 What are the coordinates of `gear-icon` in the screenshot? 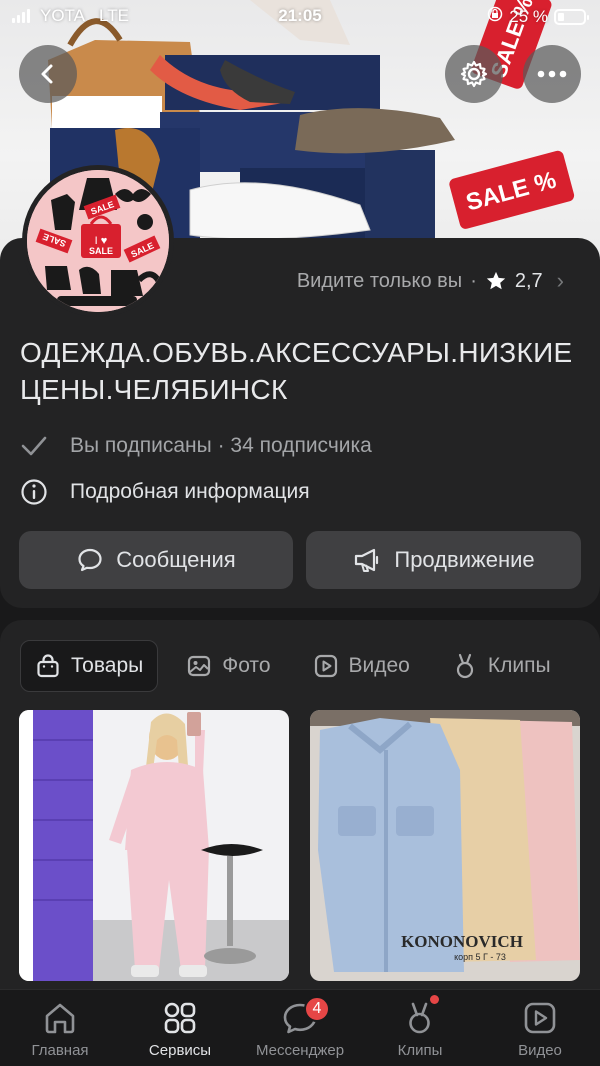 It's located at (474, 74).